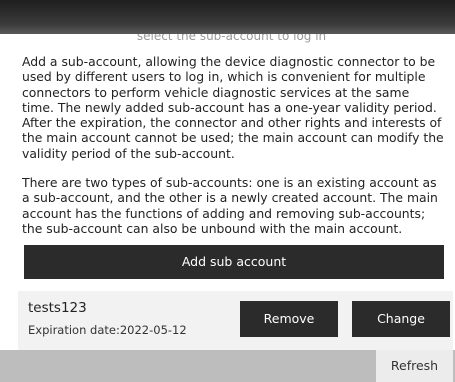  I want to click on sub-account-name: tests123, so click(57, 308).